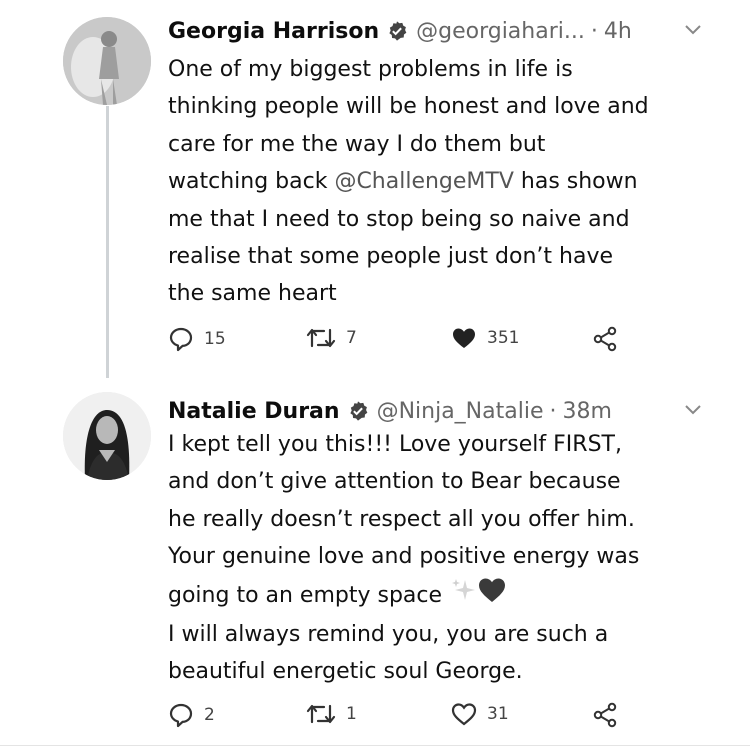 This screenshot has height=750, width=750. Describe the element at coordinates (460, 411) in the screenshot. I see `handle: @Ninja_Natalie` at that location.